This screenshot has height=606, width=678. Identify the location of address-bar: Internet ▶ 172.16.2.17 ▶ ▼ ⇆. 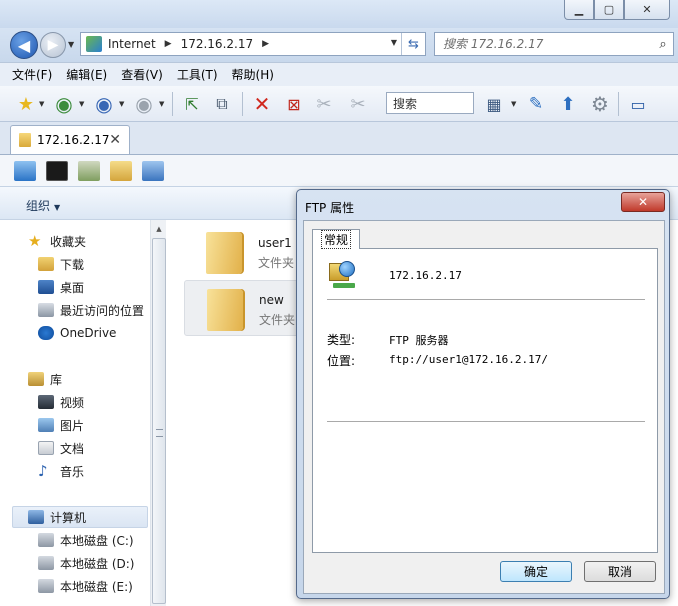
(253, 44).